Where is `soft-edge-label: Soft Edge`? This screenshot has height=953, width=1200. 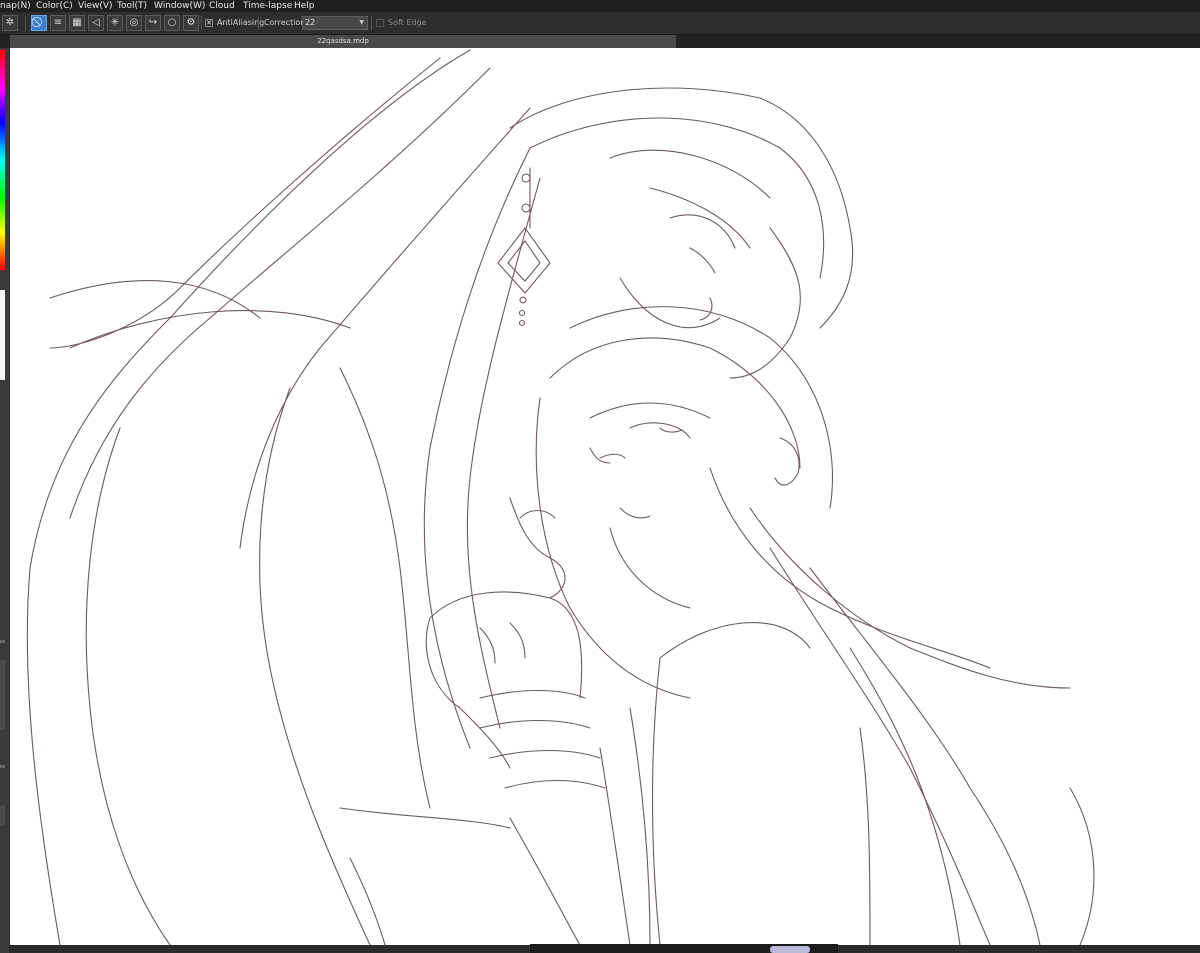 soft-edge-label: Soft Edge is located at coordinates (407, 22).